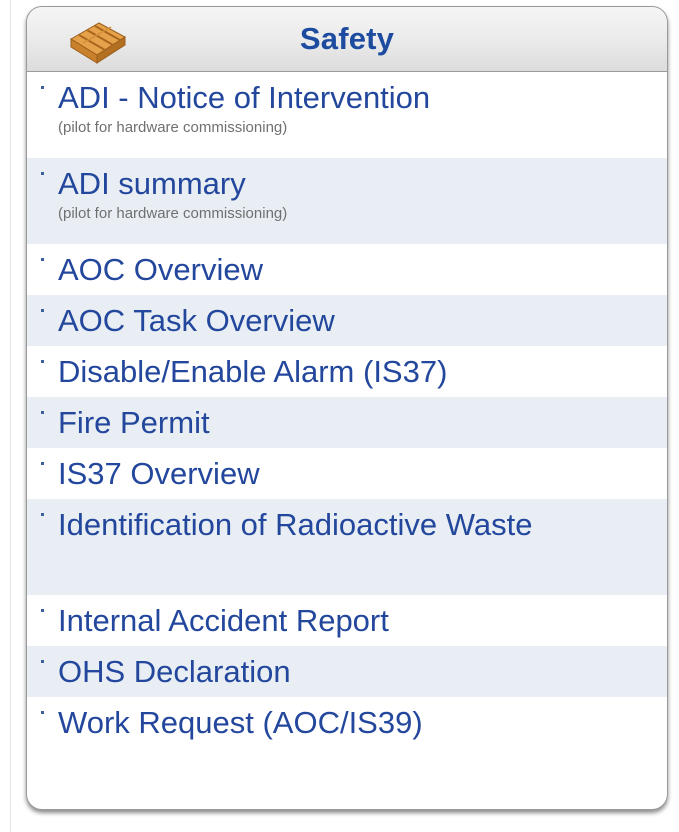 The image size is (679, 832). I want to click on link-adi-notice: ADI - Notice of Intervention, so click(362, 98).